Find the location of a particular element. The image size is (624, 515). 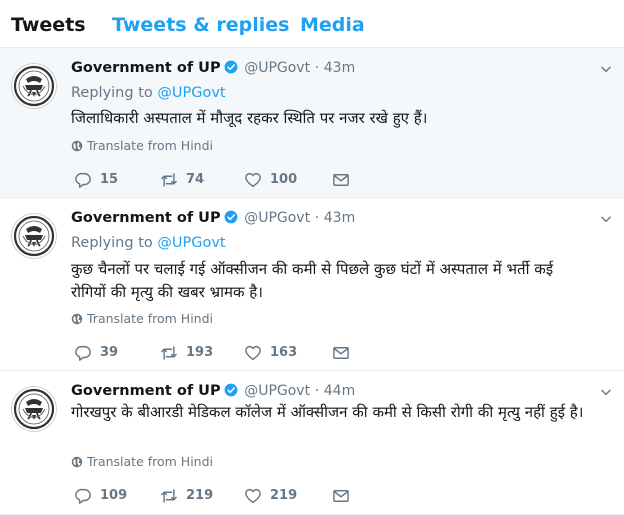

like-button: 219 is located at coordinates (270, 495).